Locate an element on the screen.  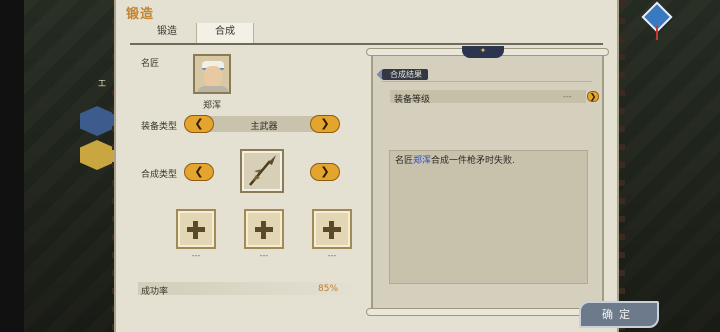
side-label: 工 is located at coordinates (102, 83).